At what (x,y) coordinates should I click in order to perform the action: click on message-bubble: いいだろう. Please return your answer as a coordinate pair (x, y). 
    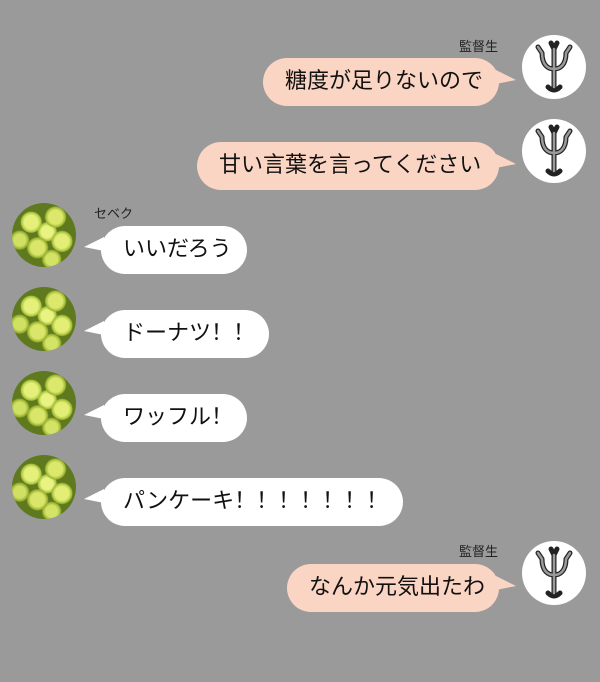
    Looking at the image, I should click on (174, 250).